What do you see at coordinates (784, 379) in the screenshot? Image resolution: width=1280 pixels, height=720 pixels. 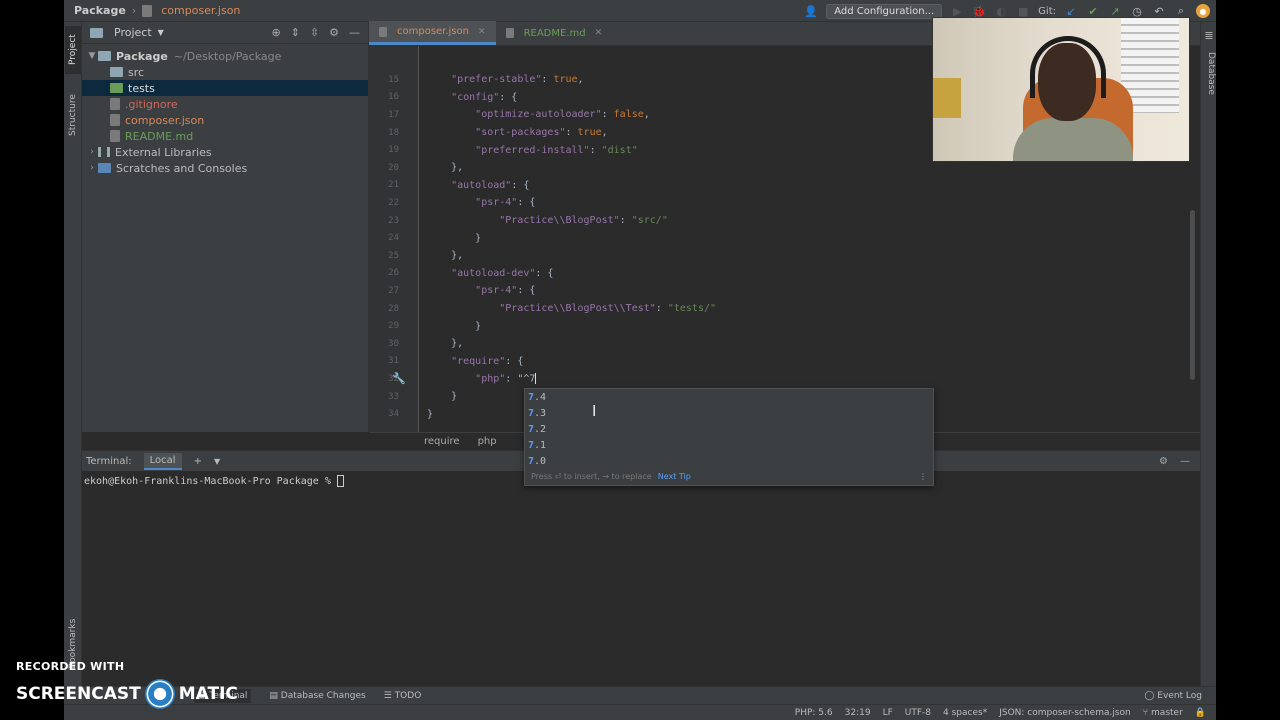 I see `code-line: 32 "php": "^7 🔧` at bounding box center [784, 379].